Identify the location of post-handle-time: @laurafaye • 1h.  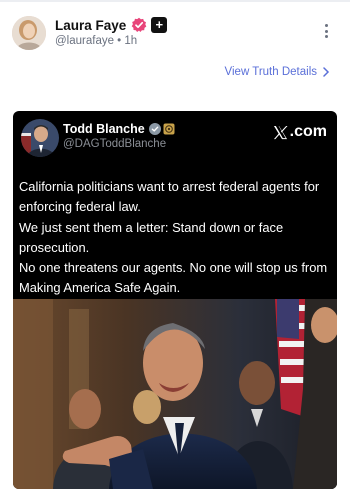
(96, 41).